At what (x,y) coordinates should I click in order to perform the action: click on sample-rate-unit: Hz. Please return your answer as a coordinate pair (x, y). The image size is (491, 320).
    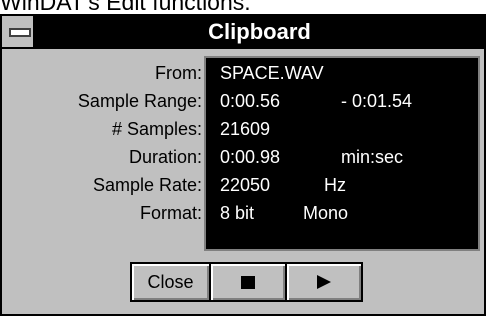
    Looking at the image, I should click on (335, 185).